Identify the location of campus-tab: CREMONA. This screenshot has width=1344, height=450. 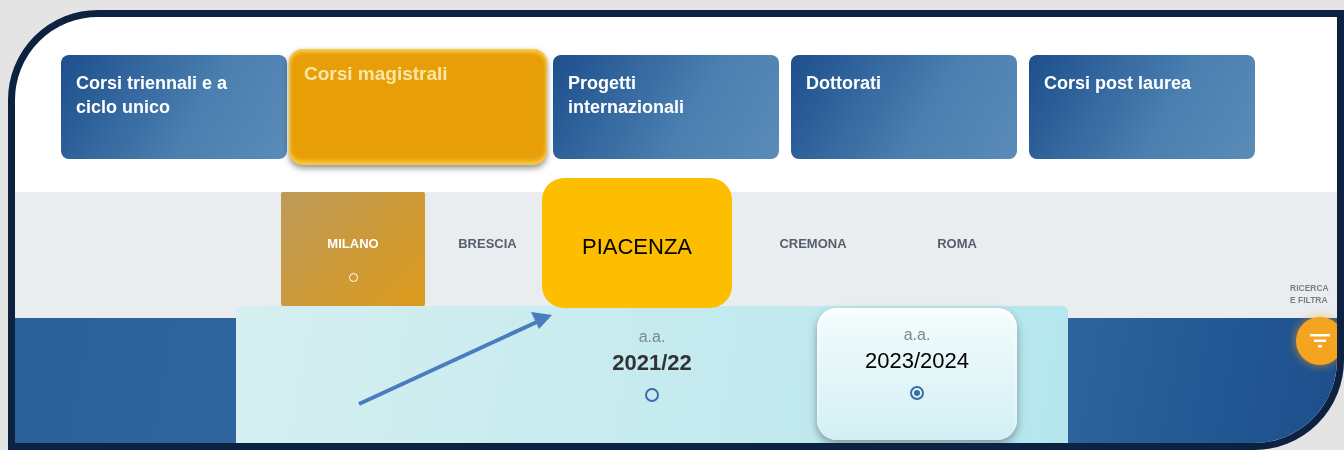
(813, 249).